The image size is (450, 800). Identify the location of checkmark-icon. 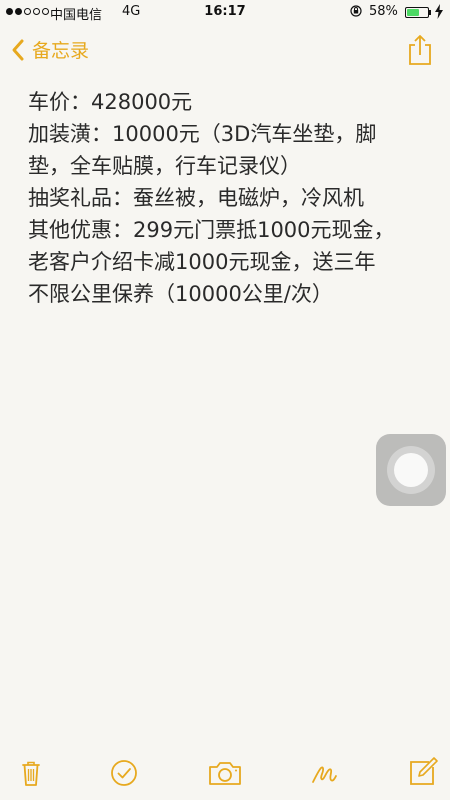
(124, 773).